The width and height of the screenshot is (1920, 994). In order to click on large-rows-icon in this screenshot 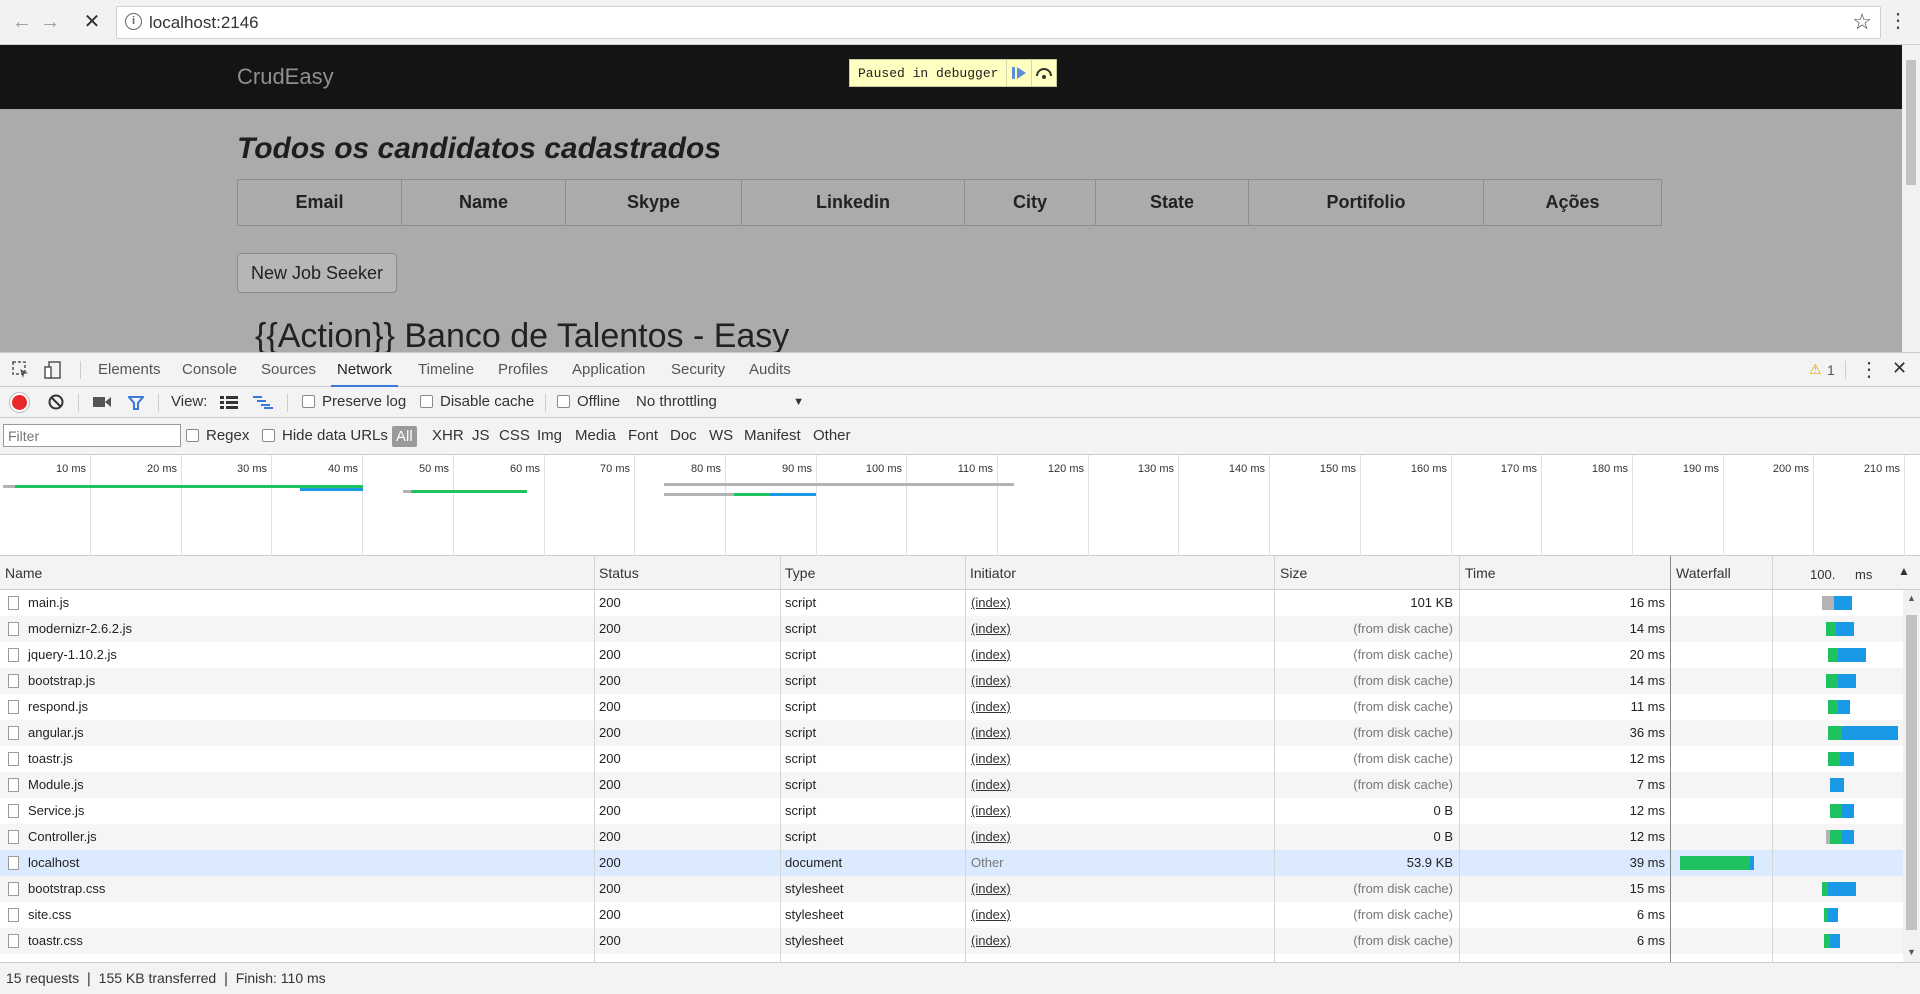, I will do `click(229, 404)`.